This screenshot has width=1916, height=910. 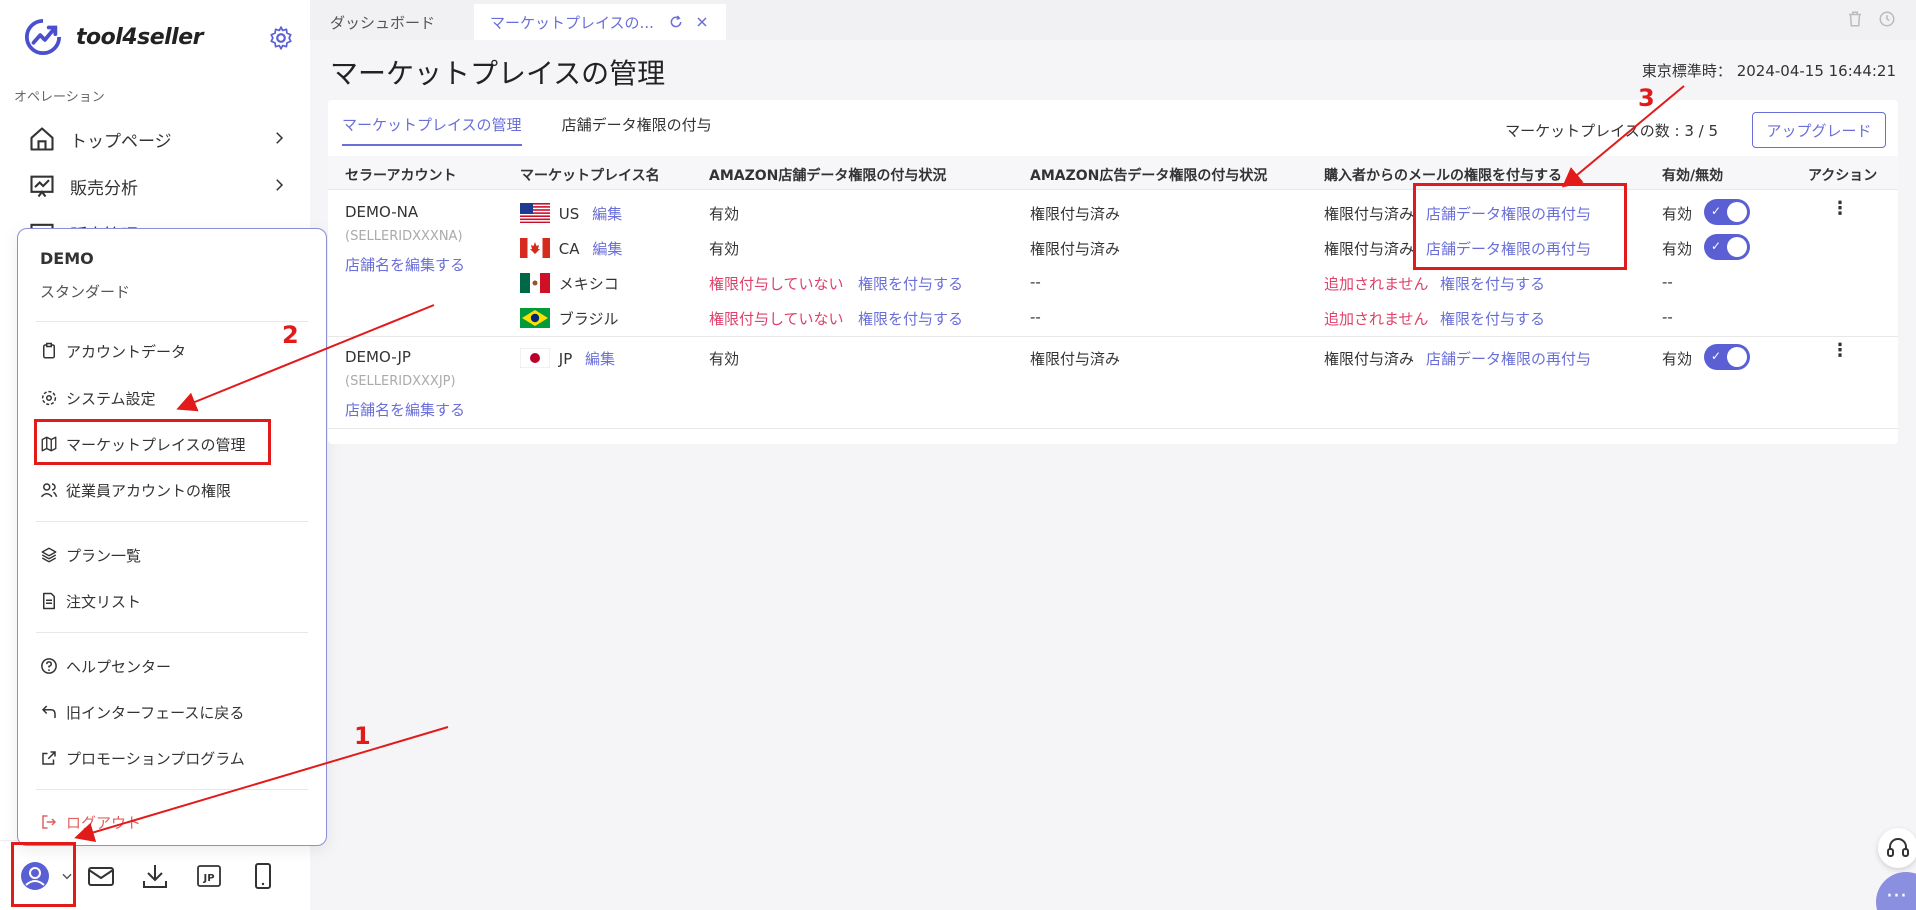 I want to click on sidebar-item-label: トップページ, so click(x=121, y=141).